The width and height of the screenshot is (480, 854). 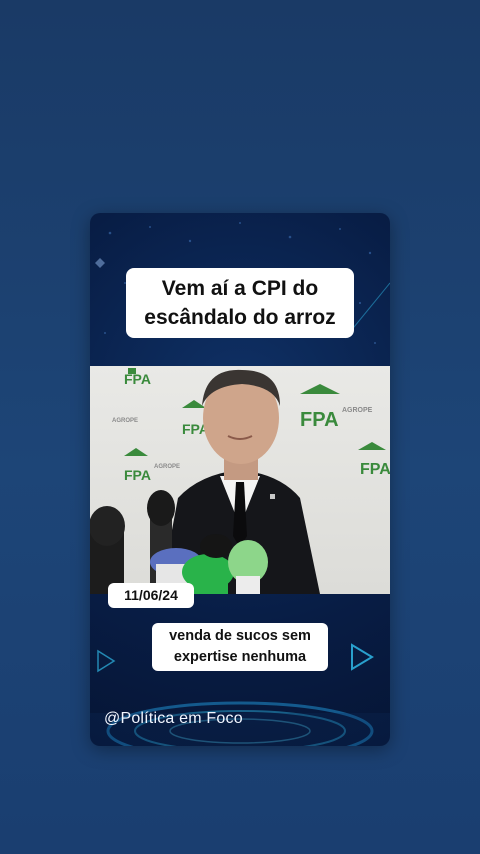 What do you see at coordinates (240, 303) in the screenshot?
I see `headline-box: Vem aí a CPI do escândalo do arroz` at bounding box center [240, 303].